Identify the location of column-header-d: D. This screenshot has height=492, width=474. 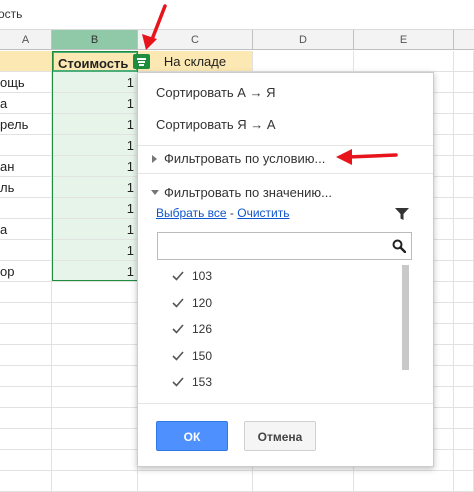
(303, 40).